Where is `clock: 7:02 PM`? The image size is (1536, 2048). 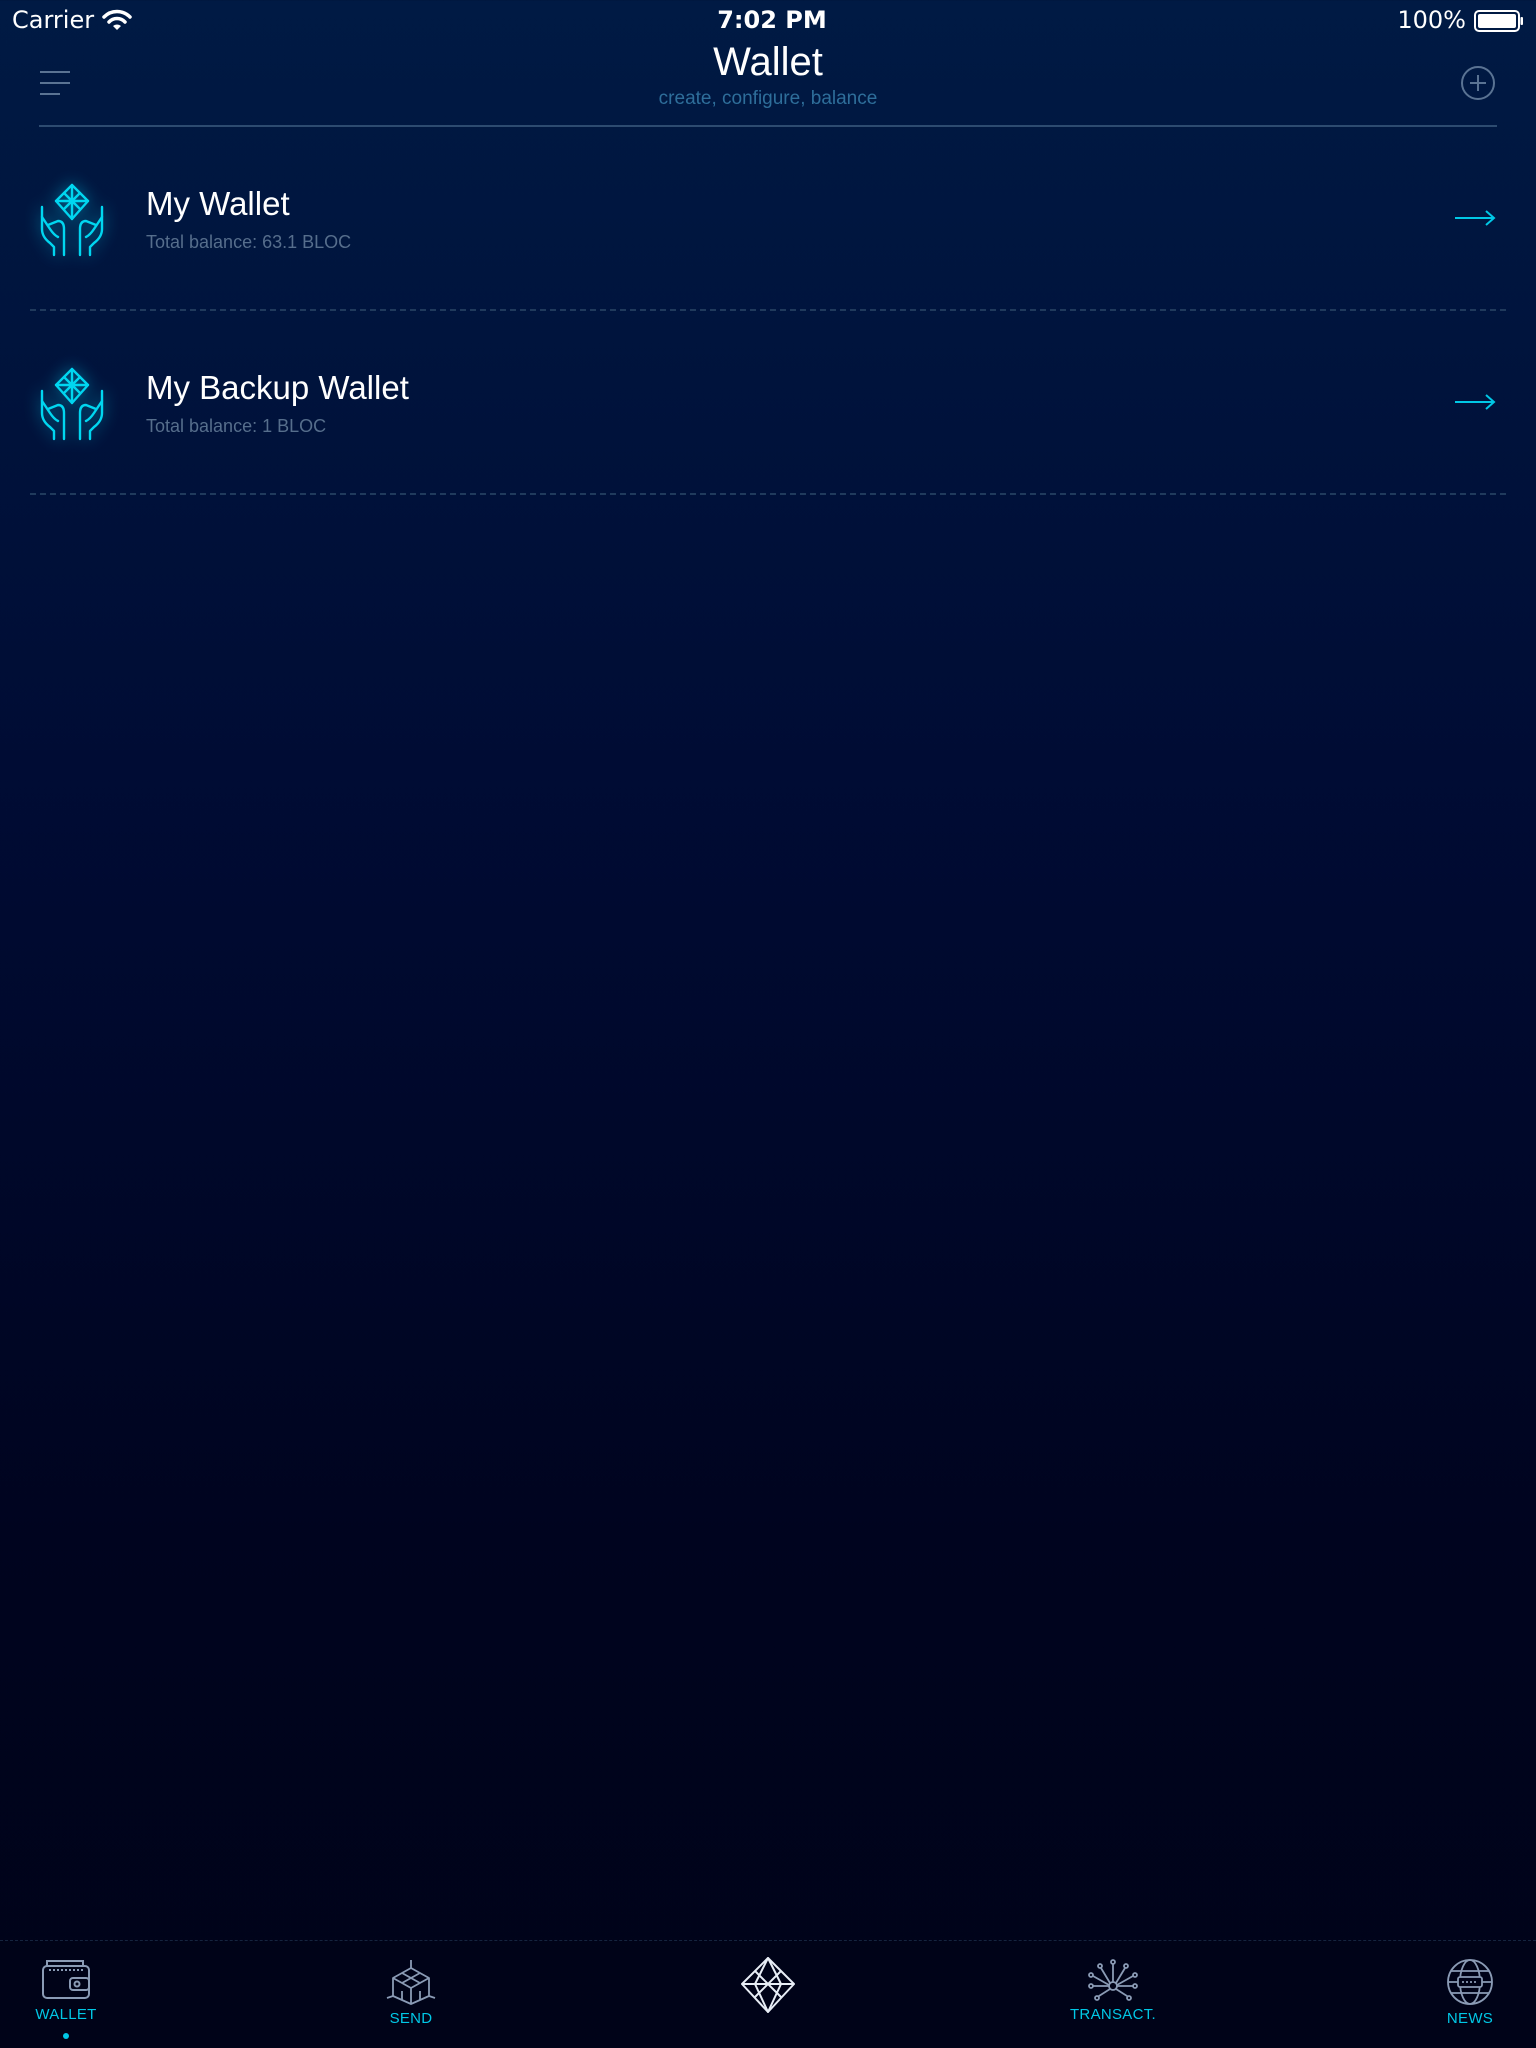
clock: 7:02 PM is located at coordinates (772, 20).